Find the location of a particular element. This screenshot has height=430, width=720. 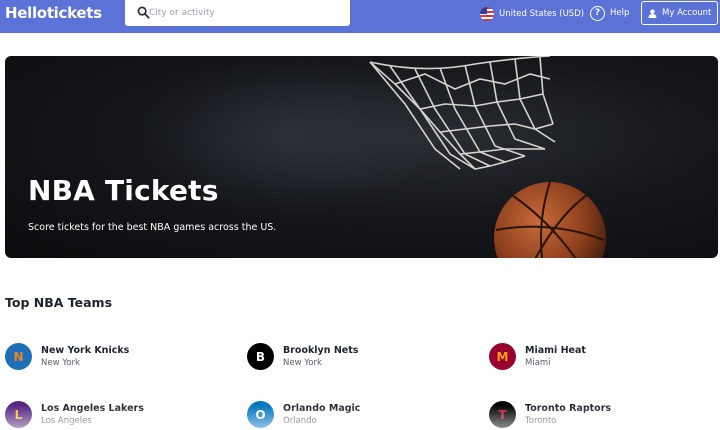

user-icon is located at coordinates (652, 13).